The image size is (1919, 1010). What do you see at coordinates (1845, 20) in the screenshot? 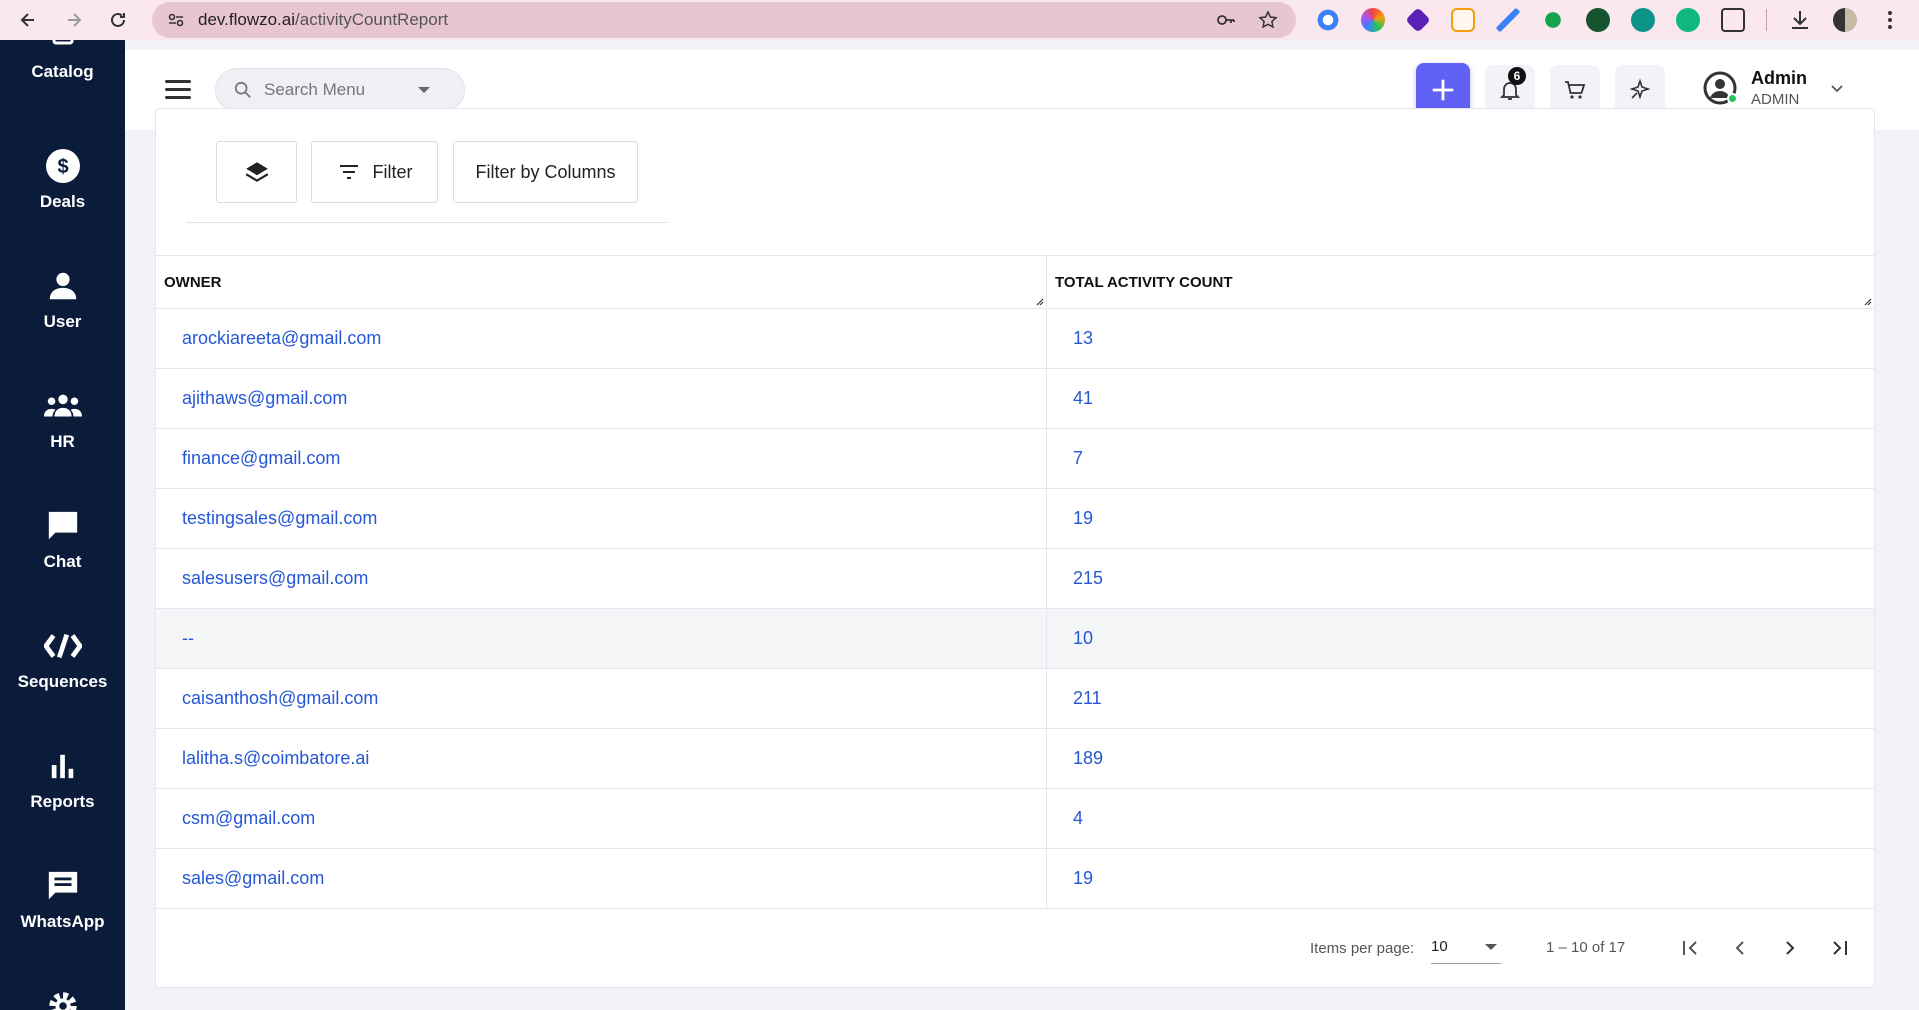
I see `profile-avatar-icon` at bounding box center [1845, 20].